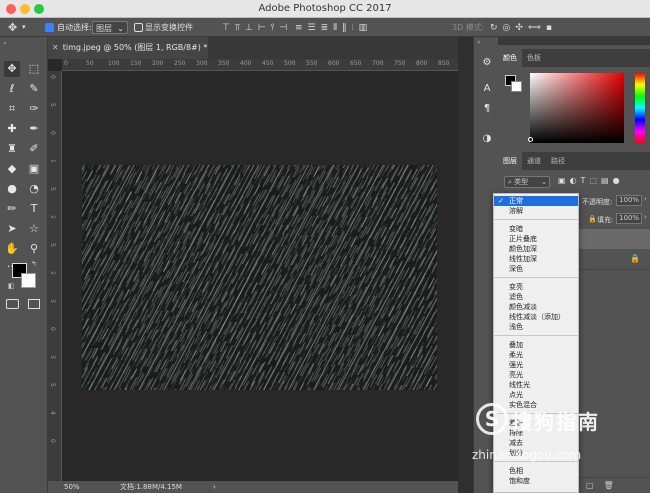 Image resolution: width=650 pixels, height=493 pixels. What do you see at coordinates (34, 89) in the screenshot?
I see `quick-select-tool-icon: ✎` at bounding box center [34, 89].